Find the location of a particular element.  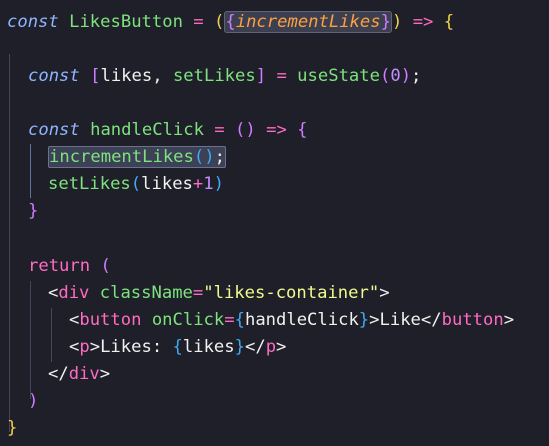

bracket: ] is located at coordinates (261, 76).